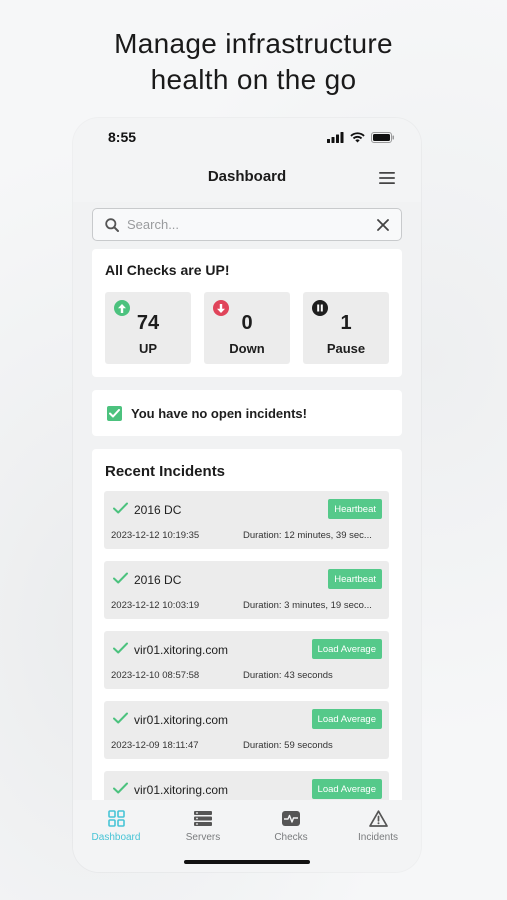 This screenshot has width=507, height=900. Describe the element at coordinates (247, 862) in the screenshot. I see `home-indicator` at that location.